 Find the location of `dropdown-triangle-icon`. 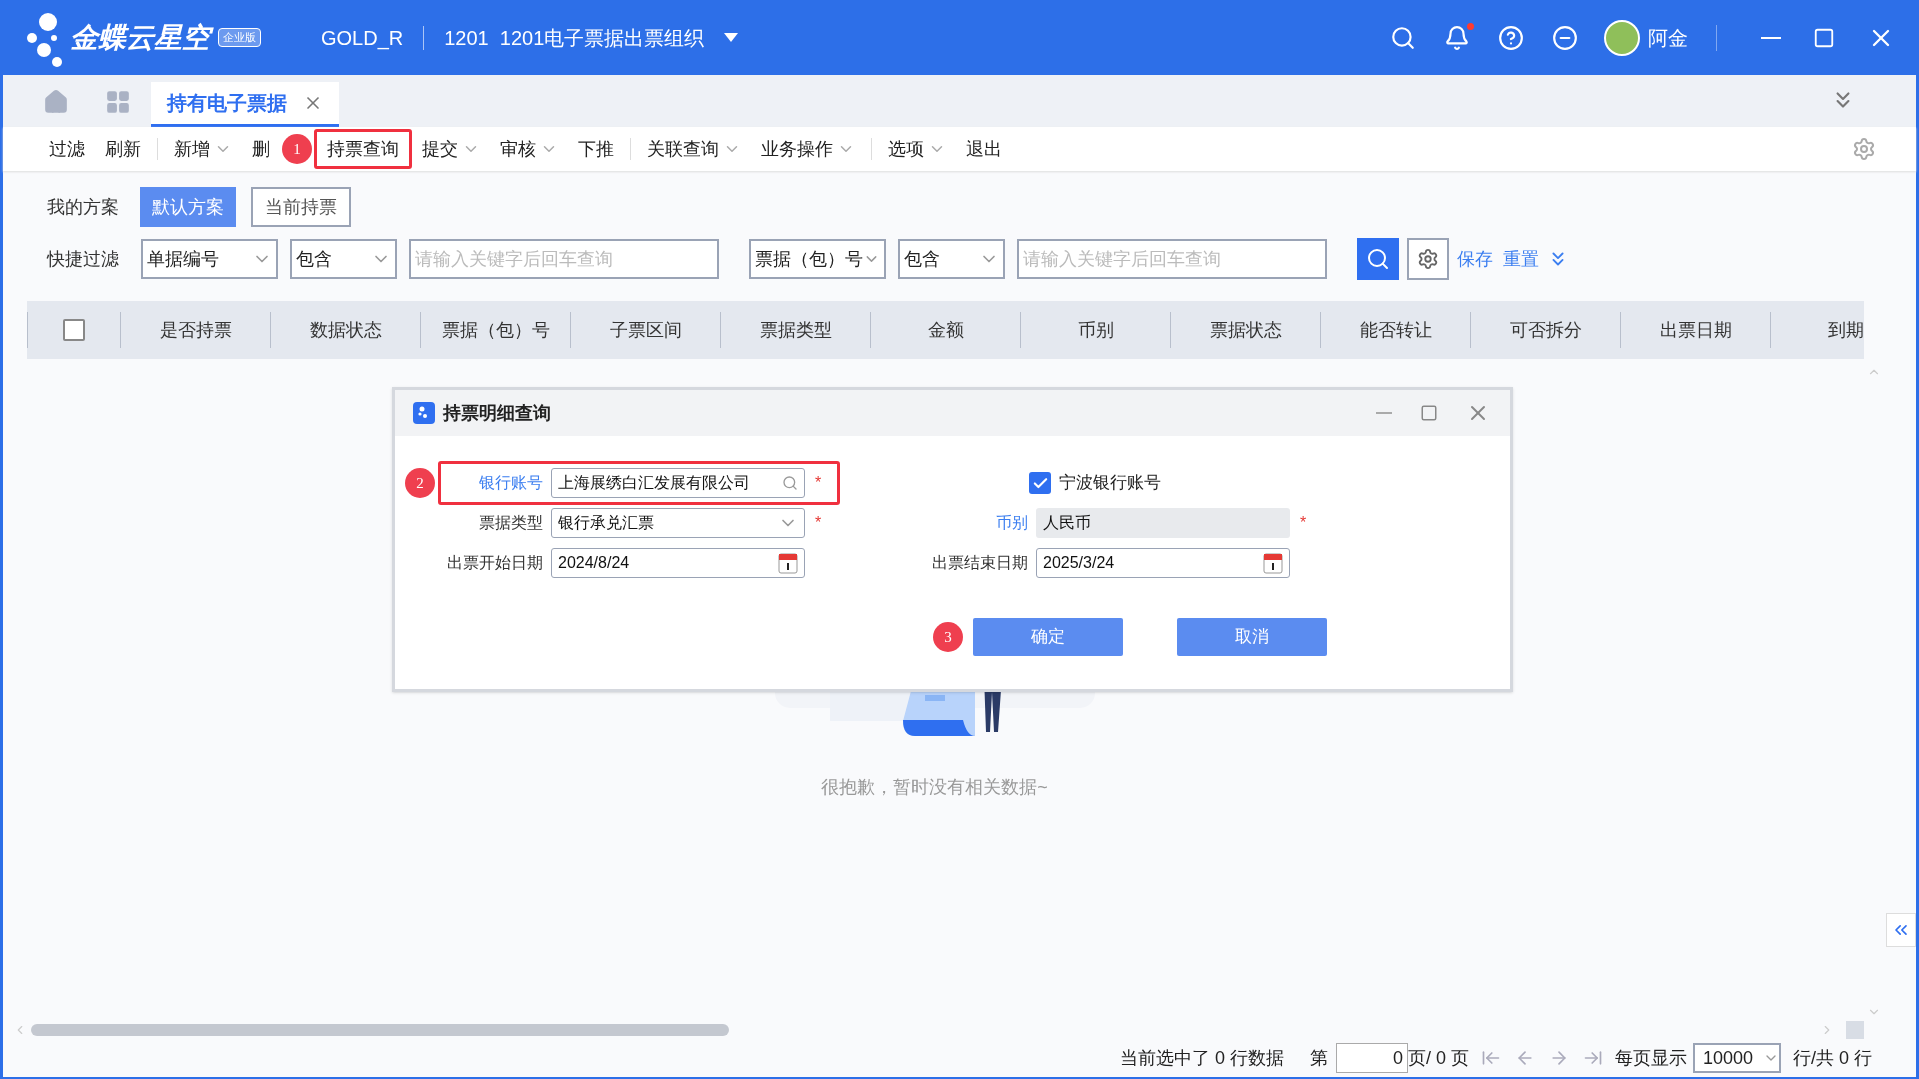

dropdown-triangle-icon is located at coordinates (731, 37).